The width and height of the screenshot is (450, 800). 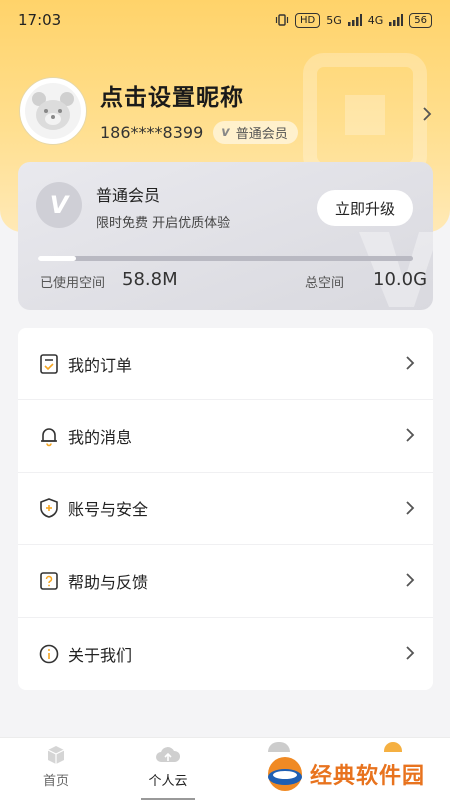 I want to click on member-logo-letter: V, so click(x=59, y=205).